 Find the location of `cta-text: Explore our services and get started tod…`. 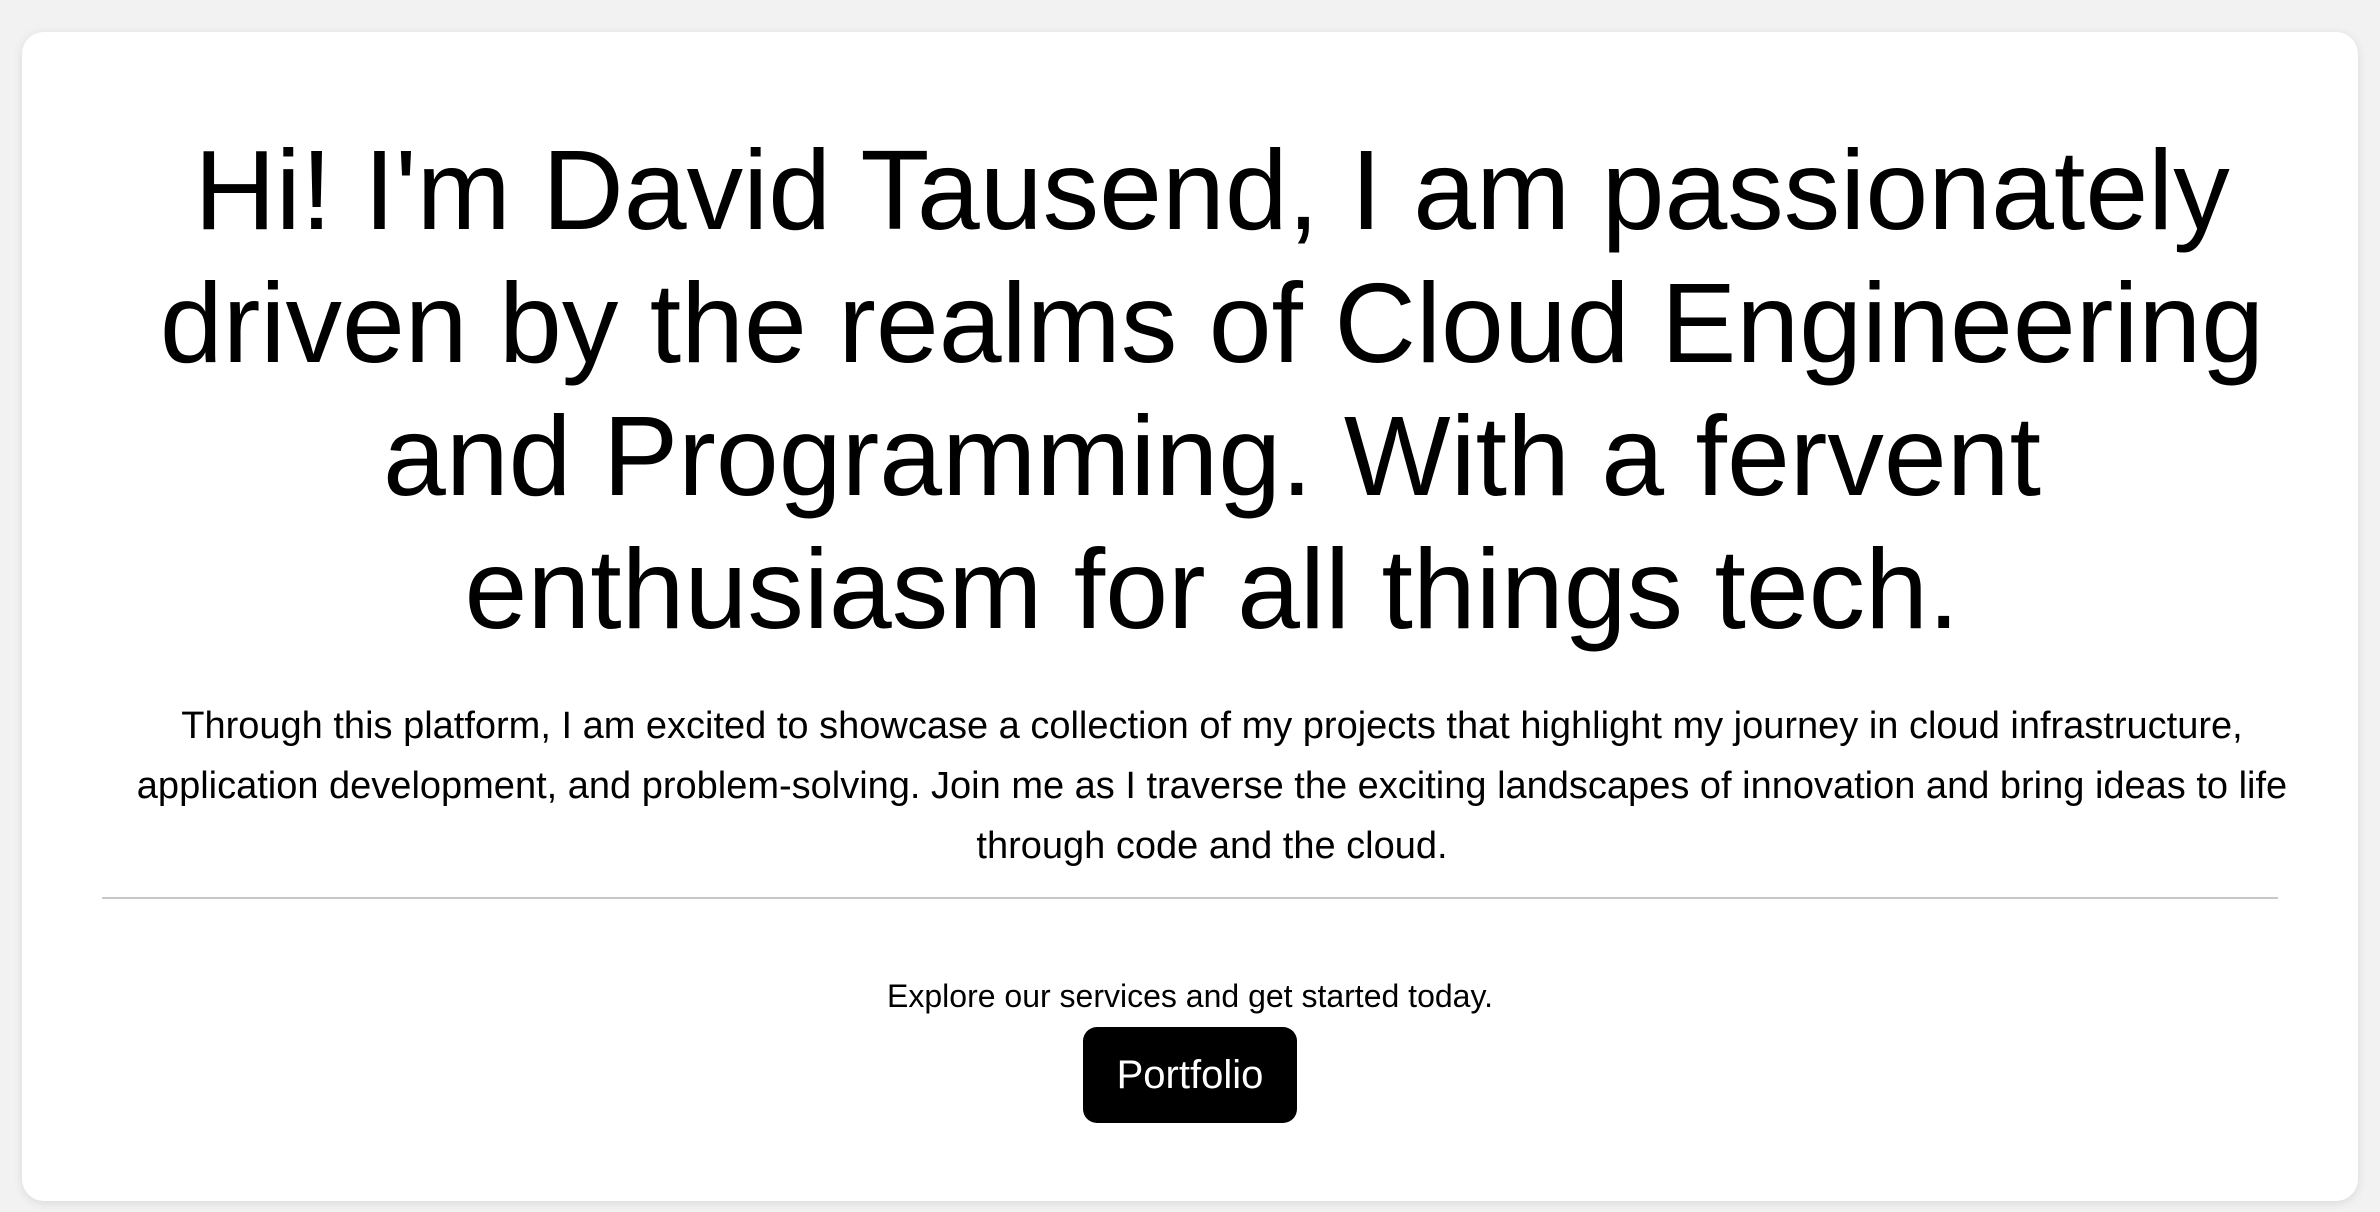

cta-text: Explore our services and get started tod… is located at coordinates (1190, 996).